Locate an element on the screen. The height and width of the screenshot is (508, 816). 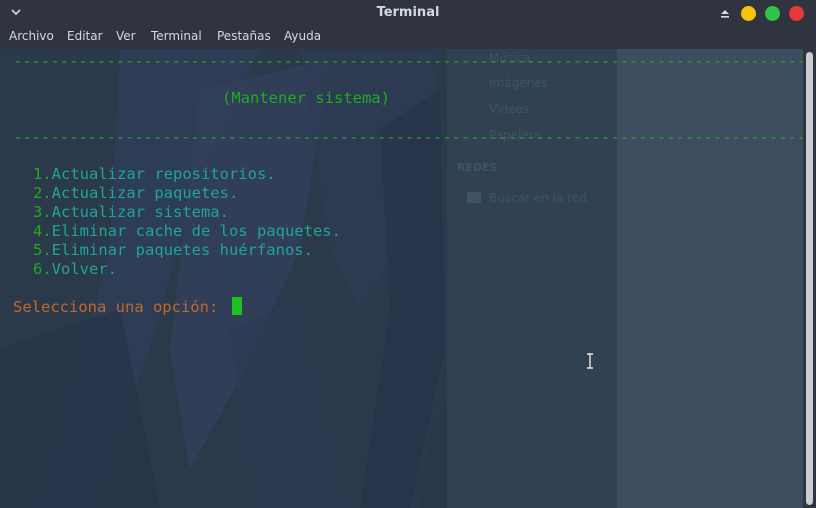
window-title: Terminal is located at coordinates (408, 12).